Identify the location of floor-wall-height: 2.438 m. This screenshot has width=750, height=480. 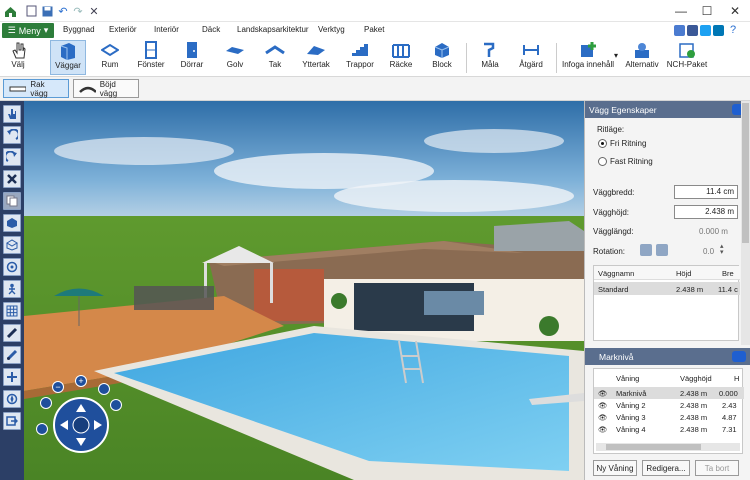
(694, 405).